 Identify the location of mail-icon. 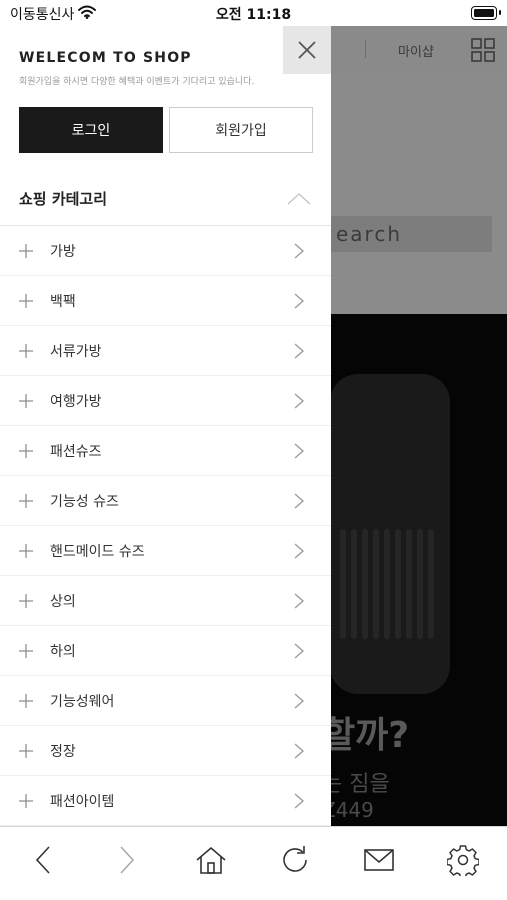
(379, 860).